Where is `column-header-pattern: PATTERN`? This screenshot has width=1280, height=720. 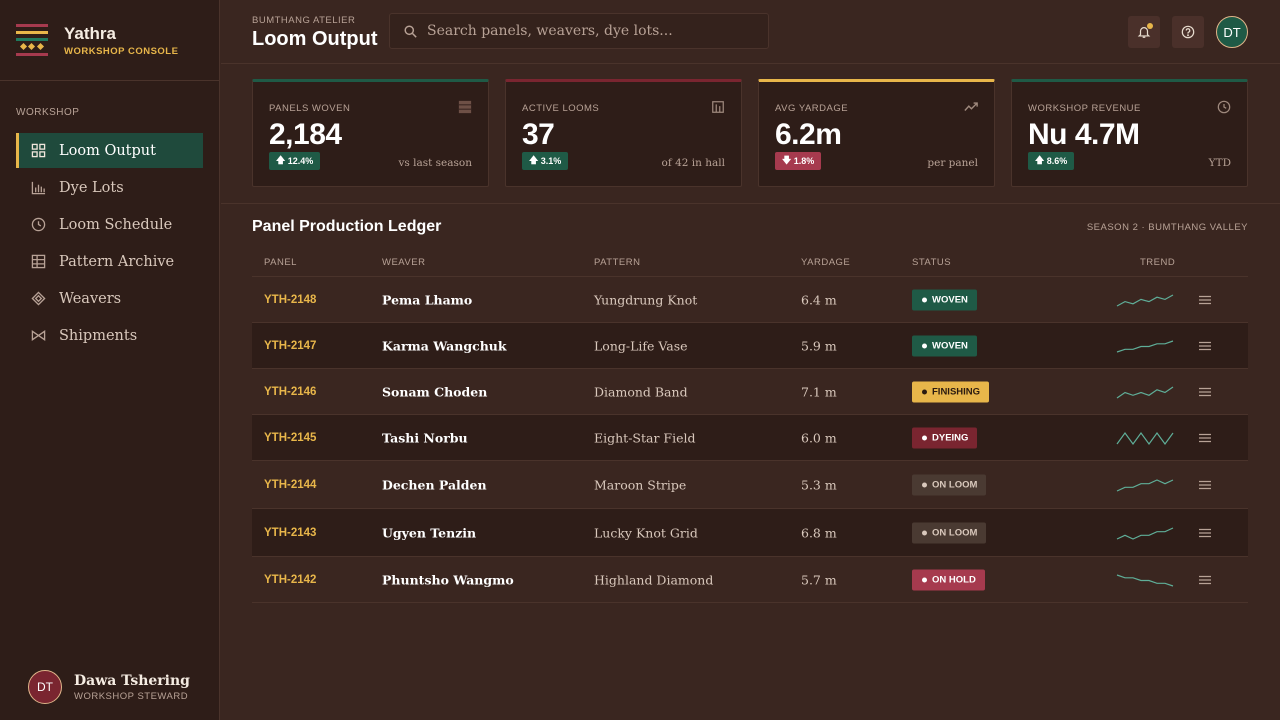
column-header-pattern: PATTERN is located at coordinates (617, 262).